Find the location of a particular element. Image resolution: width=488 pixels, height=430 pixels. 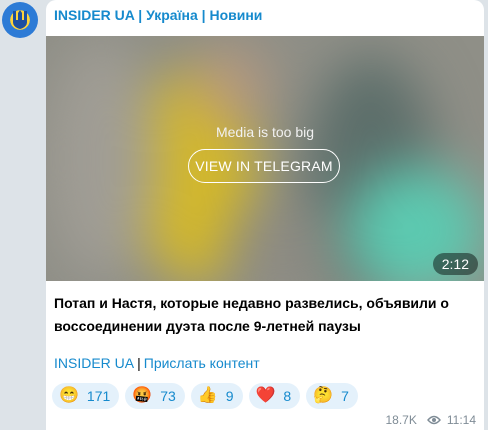

reaction-heart: ❤️ 8 is located at coordinates (274, 396).